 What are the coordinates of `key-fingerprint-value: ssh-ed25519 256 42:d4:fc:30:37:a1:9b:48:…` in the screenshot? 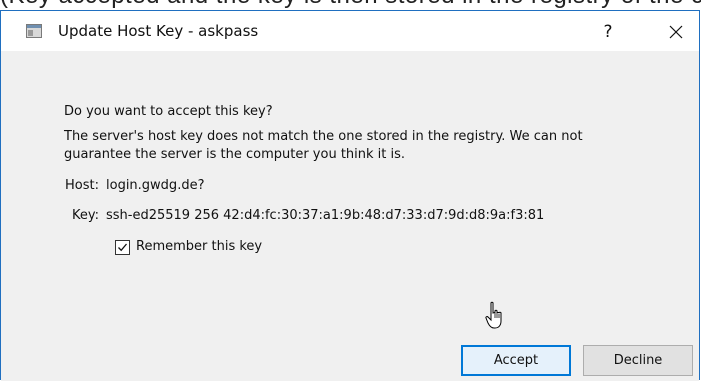 It's located at (325, 215).